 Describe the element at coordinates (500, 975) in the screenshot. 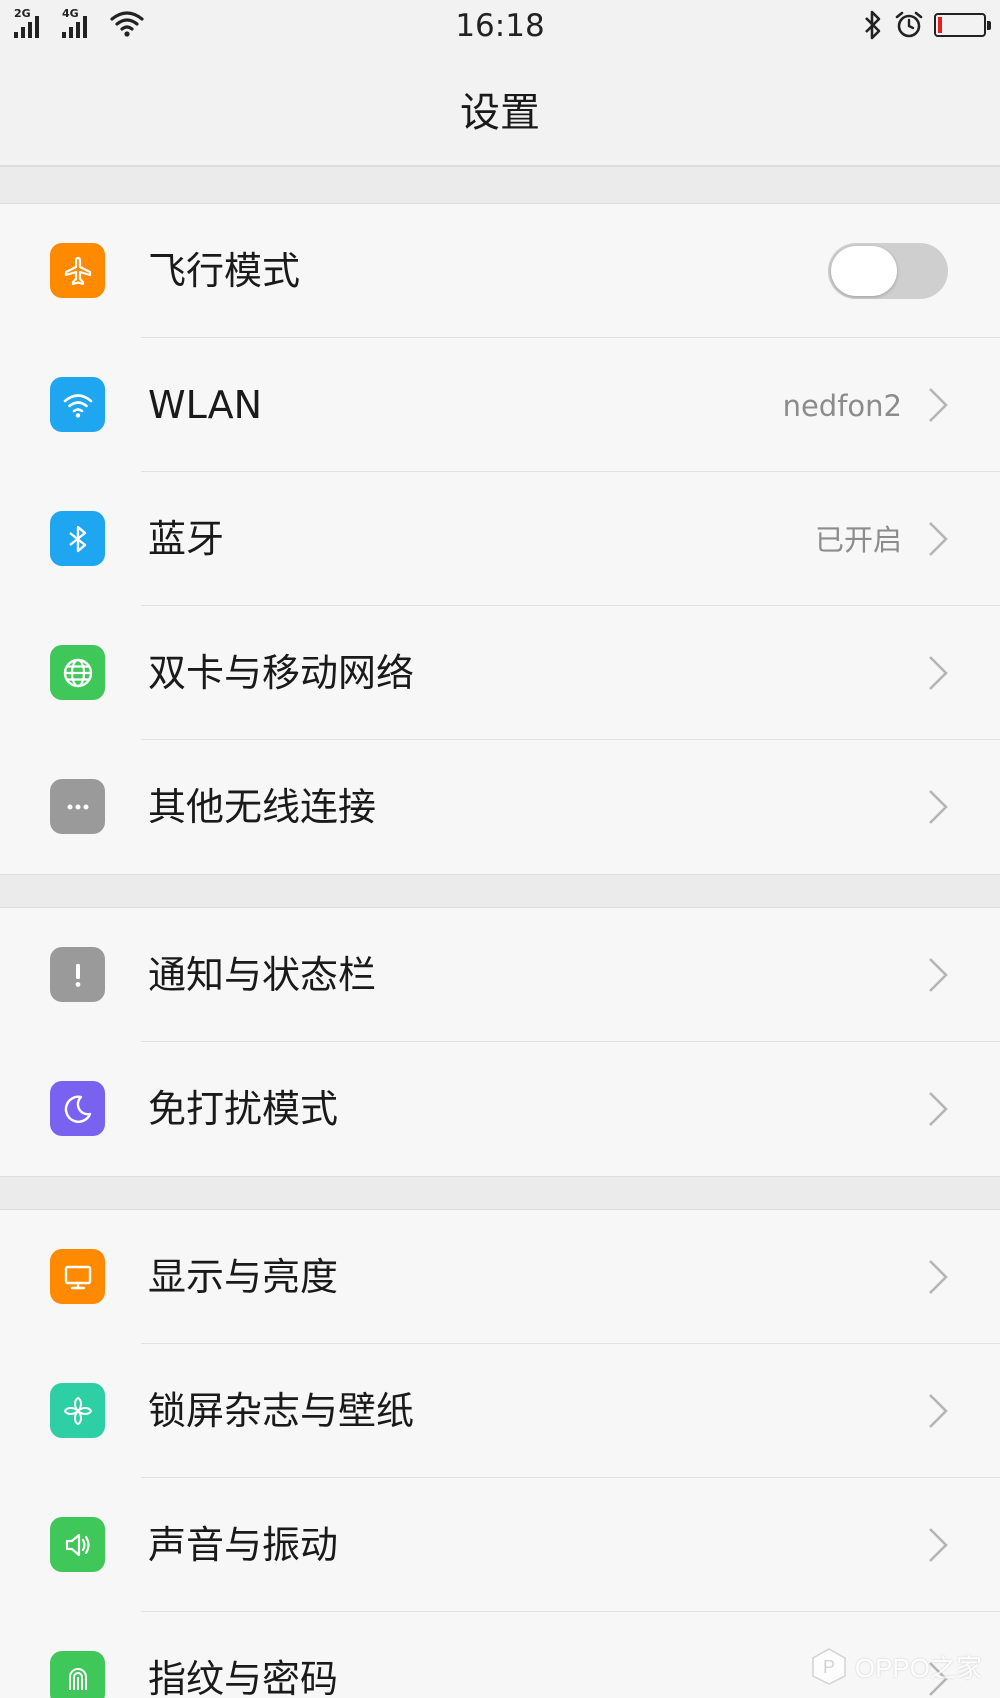

I see `settings-item-notifications-status-bar: 通知与状态栏` at that location.